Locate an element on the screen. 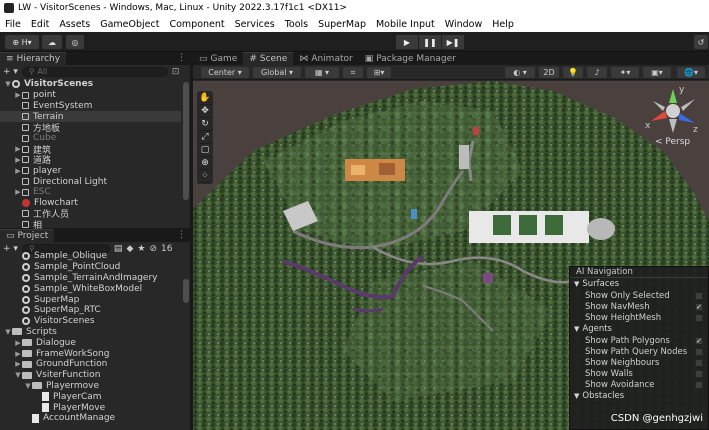  project-item: SuperMap_RTC is located at coordinates (90, 310).